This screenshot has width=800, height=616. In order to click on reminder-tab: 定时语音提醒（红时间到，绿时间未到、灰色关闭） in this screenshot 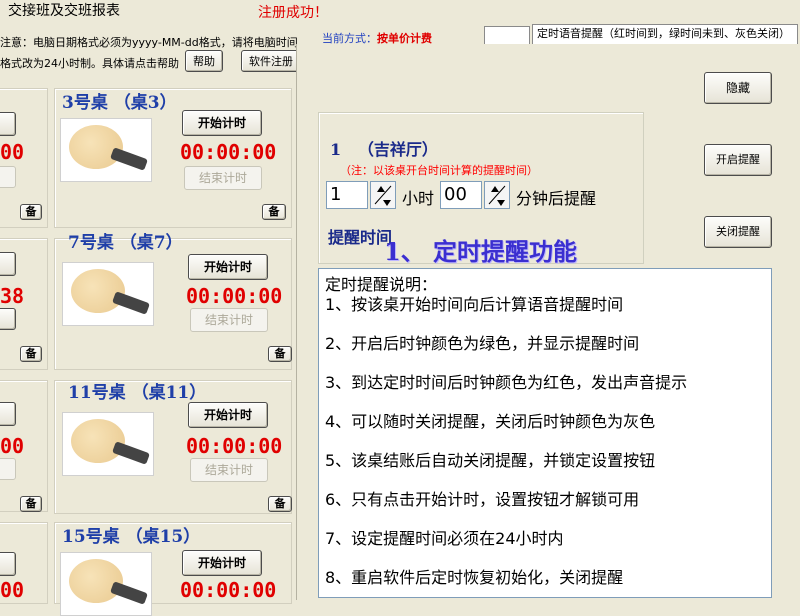, I will do `click(665, 34)`.